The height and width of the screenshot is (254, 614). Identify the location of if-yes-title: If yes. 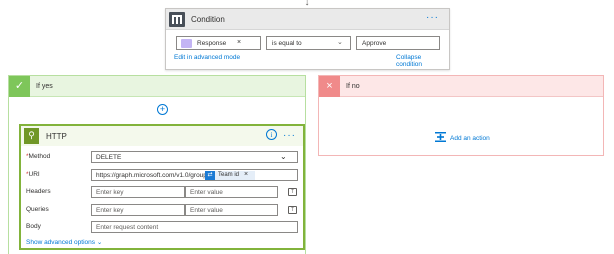
(44, 86).